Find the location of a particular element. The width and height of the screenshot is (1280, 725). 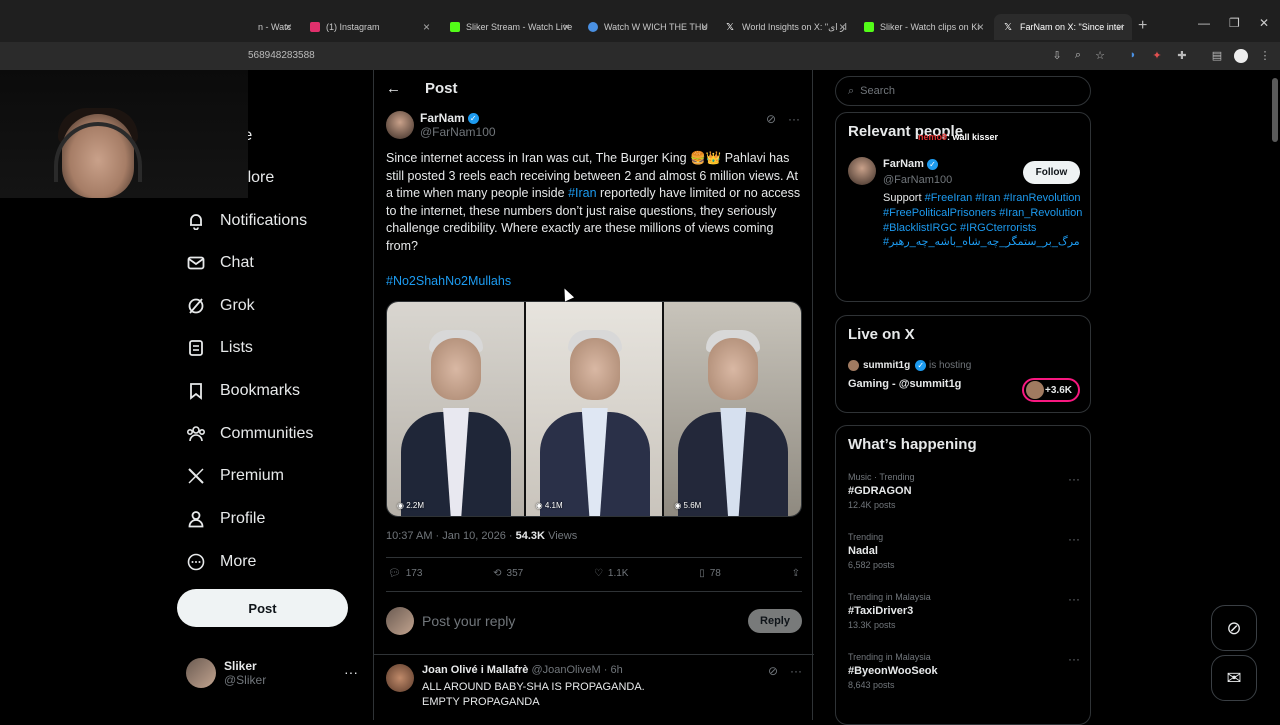

puzzle-icon: ✚ is located at coordinates (1182, 56).